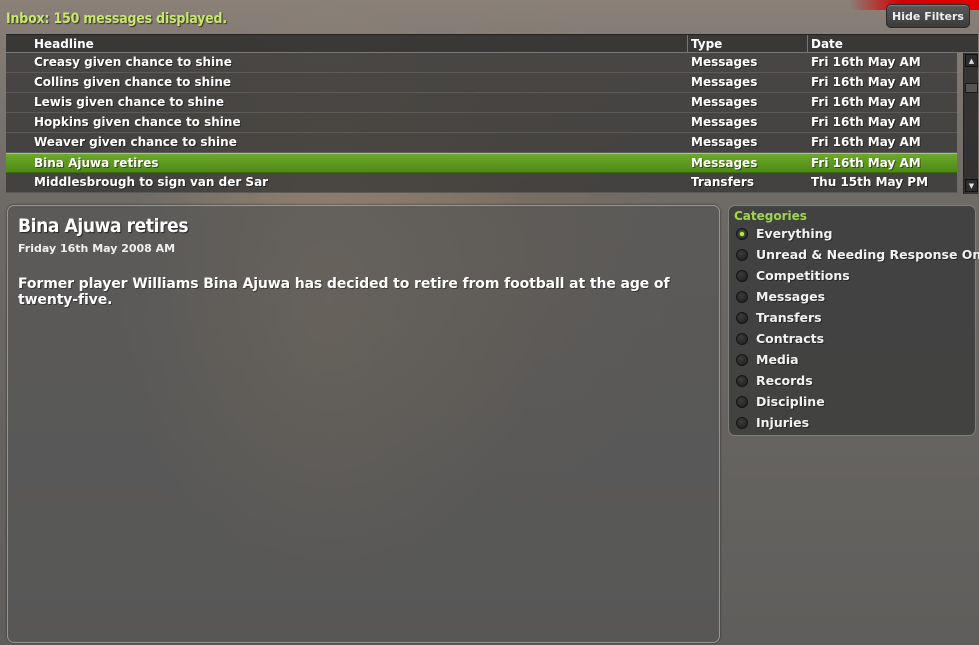  I want to click on category-option: Unread & Needing Response Only, so click(857, 256).